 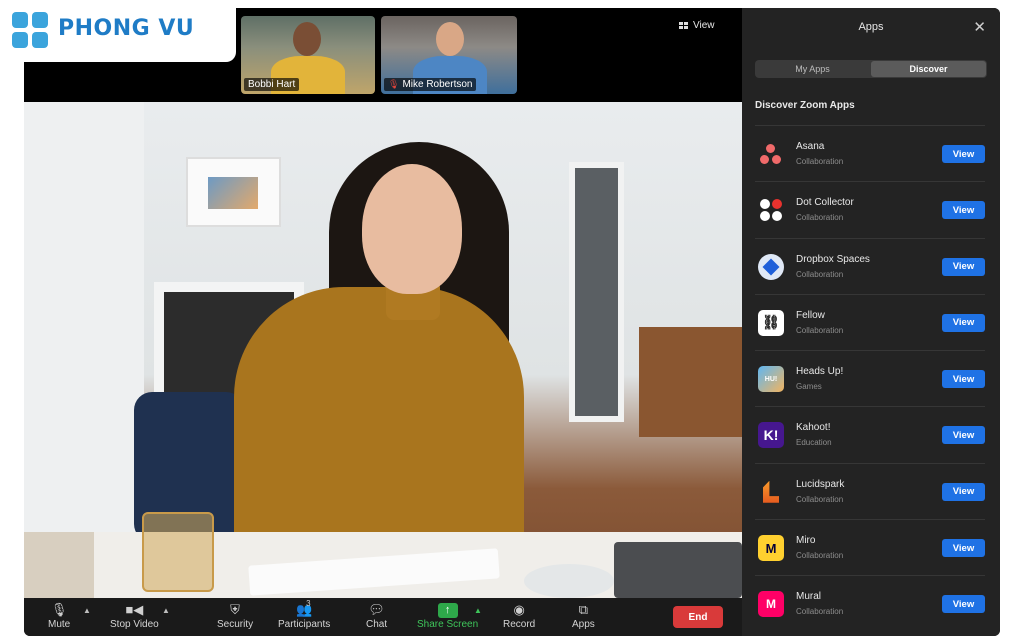 I want to click on app-name: Kahoot!, so click(x=813, y=428).